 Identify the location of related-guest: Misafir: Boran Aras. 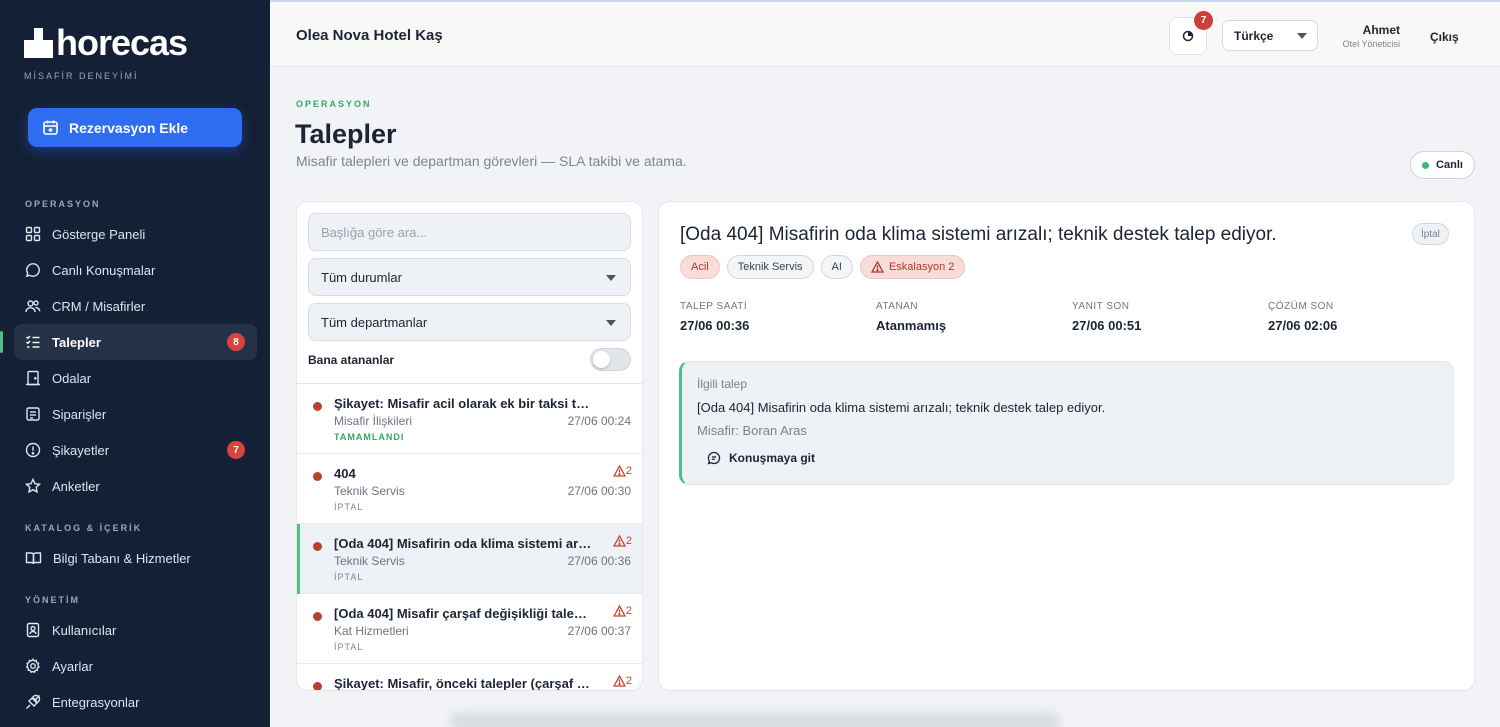
(752, 430).